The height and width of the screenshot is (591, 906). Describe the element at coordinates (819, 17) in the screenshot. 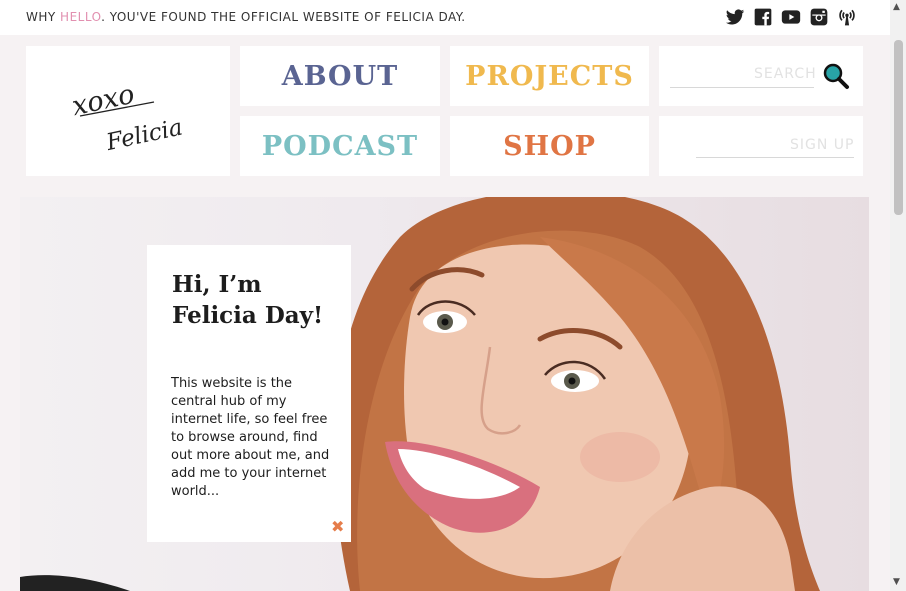

I see `instagram-icon` at that location.